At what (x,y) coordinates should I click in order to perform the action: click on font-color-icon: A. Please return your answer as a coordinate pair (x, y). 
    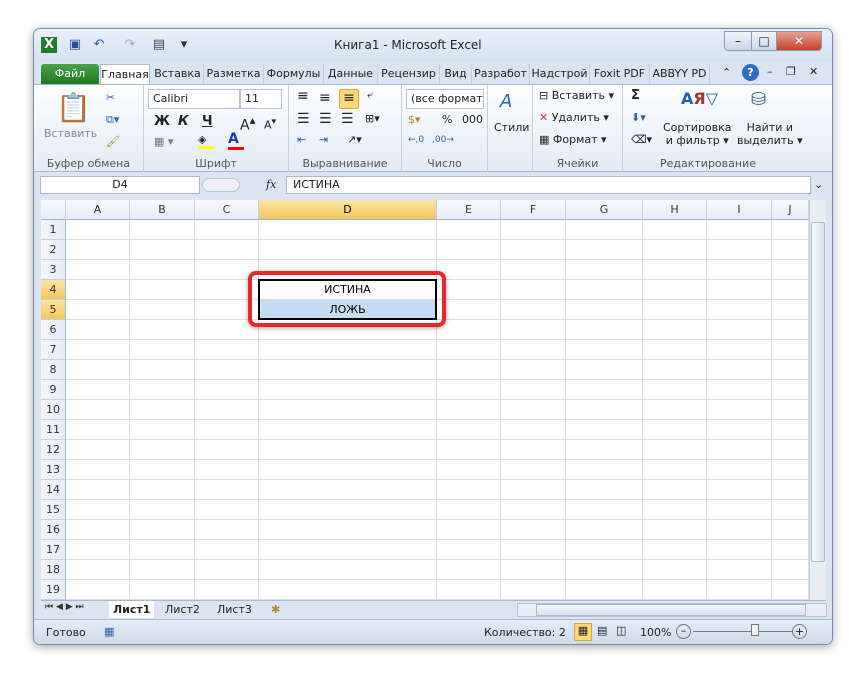
    Looking at the image, I should click on (236, 140).